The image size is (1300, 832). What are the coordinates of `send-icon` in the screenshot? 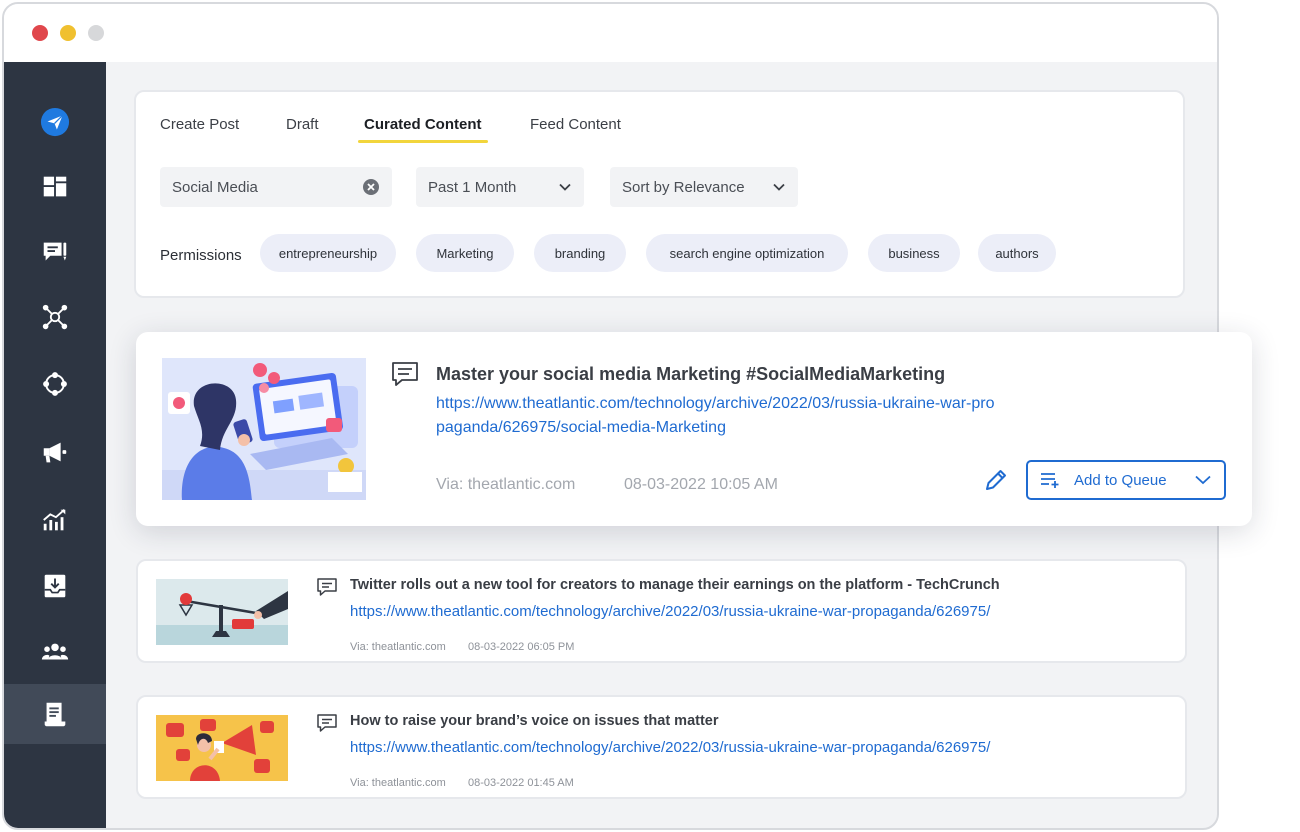 It's located at (55, 122).